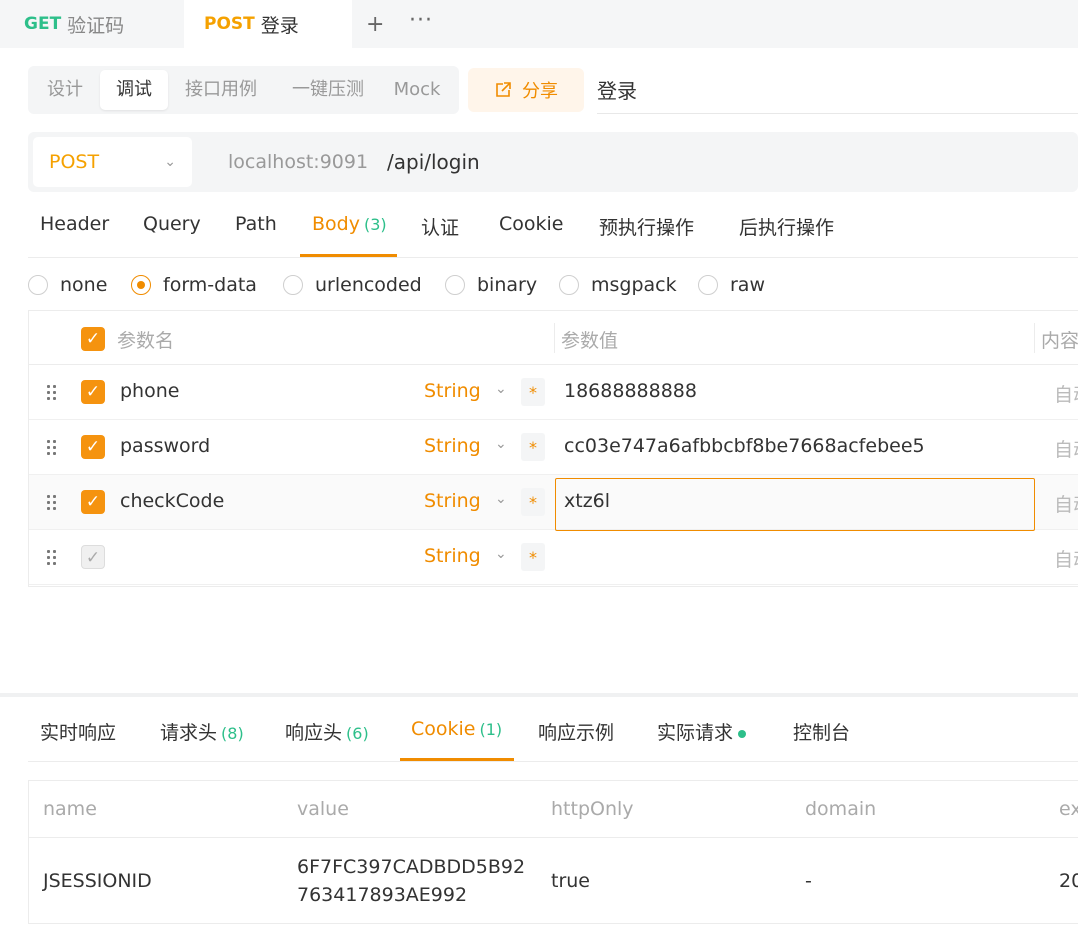 The image size is (1078, 941). What do you see at coordinates (531, 224) in the screenshot?
I see `tab-cookie: Cookie` at bounding box center [531, 224].